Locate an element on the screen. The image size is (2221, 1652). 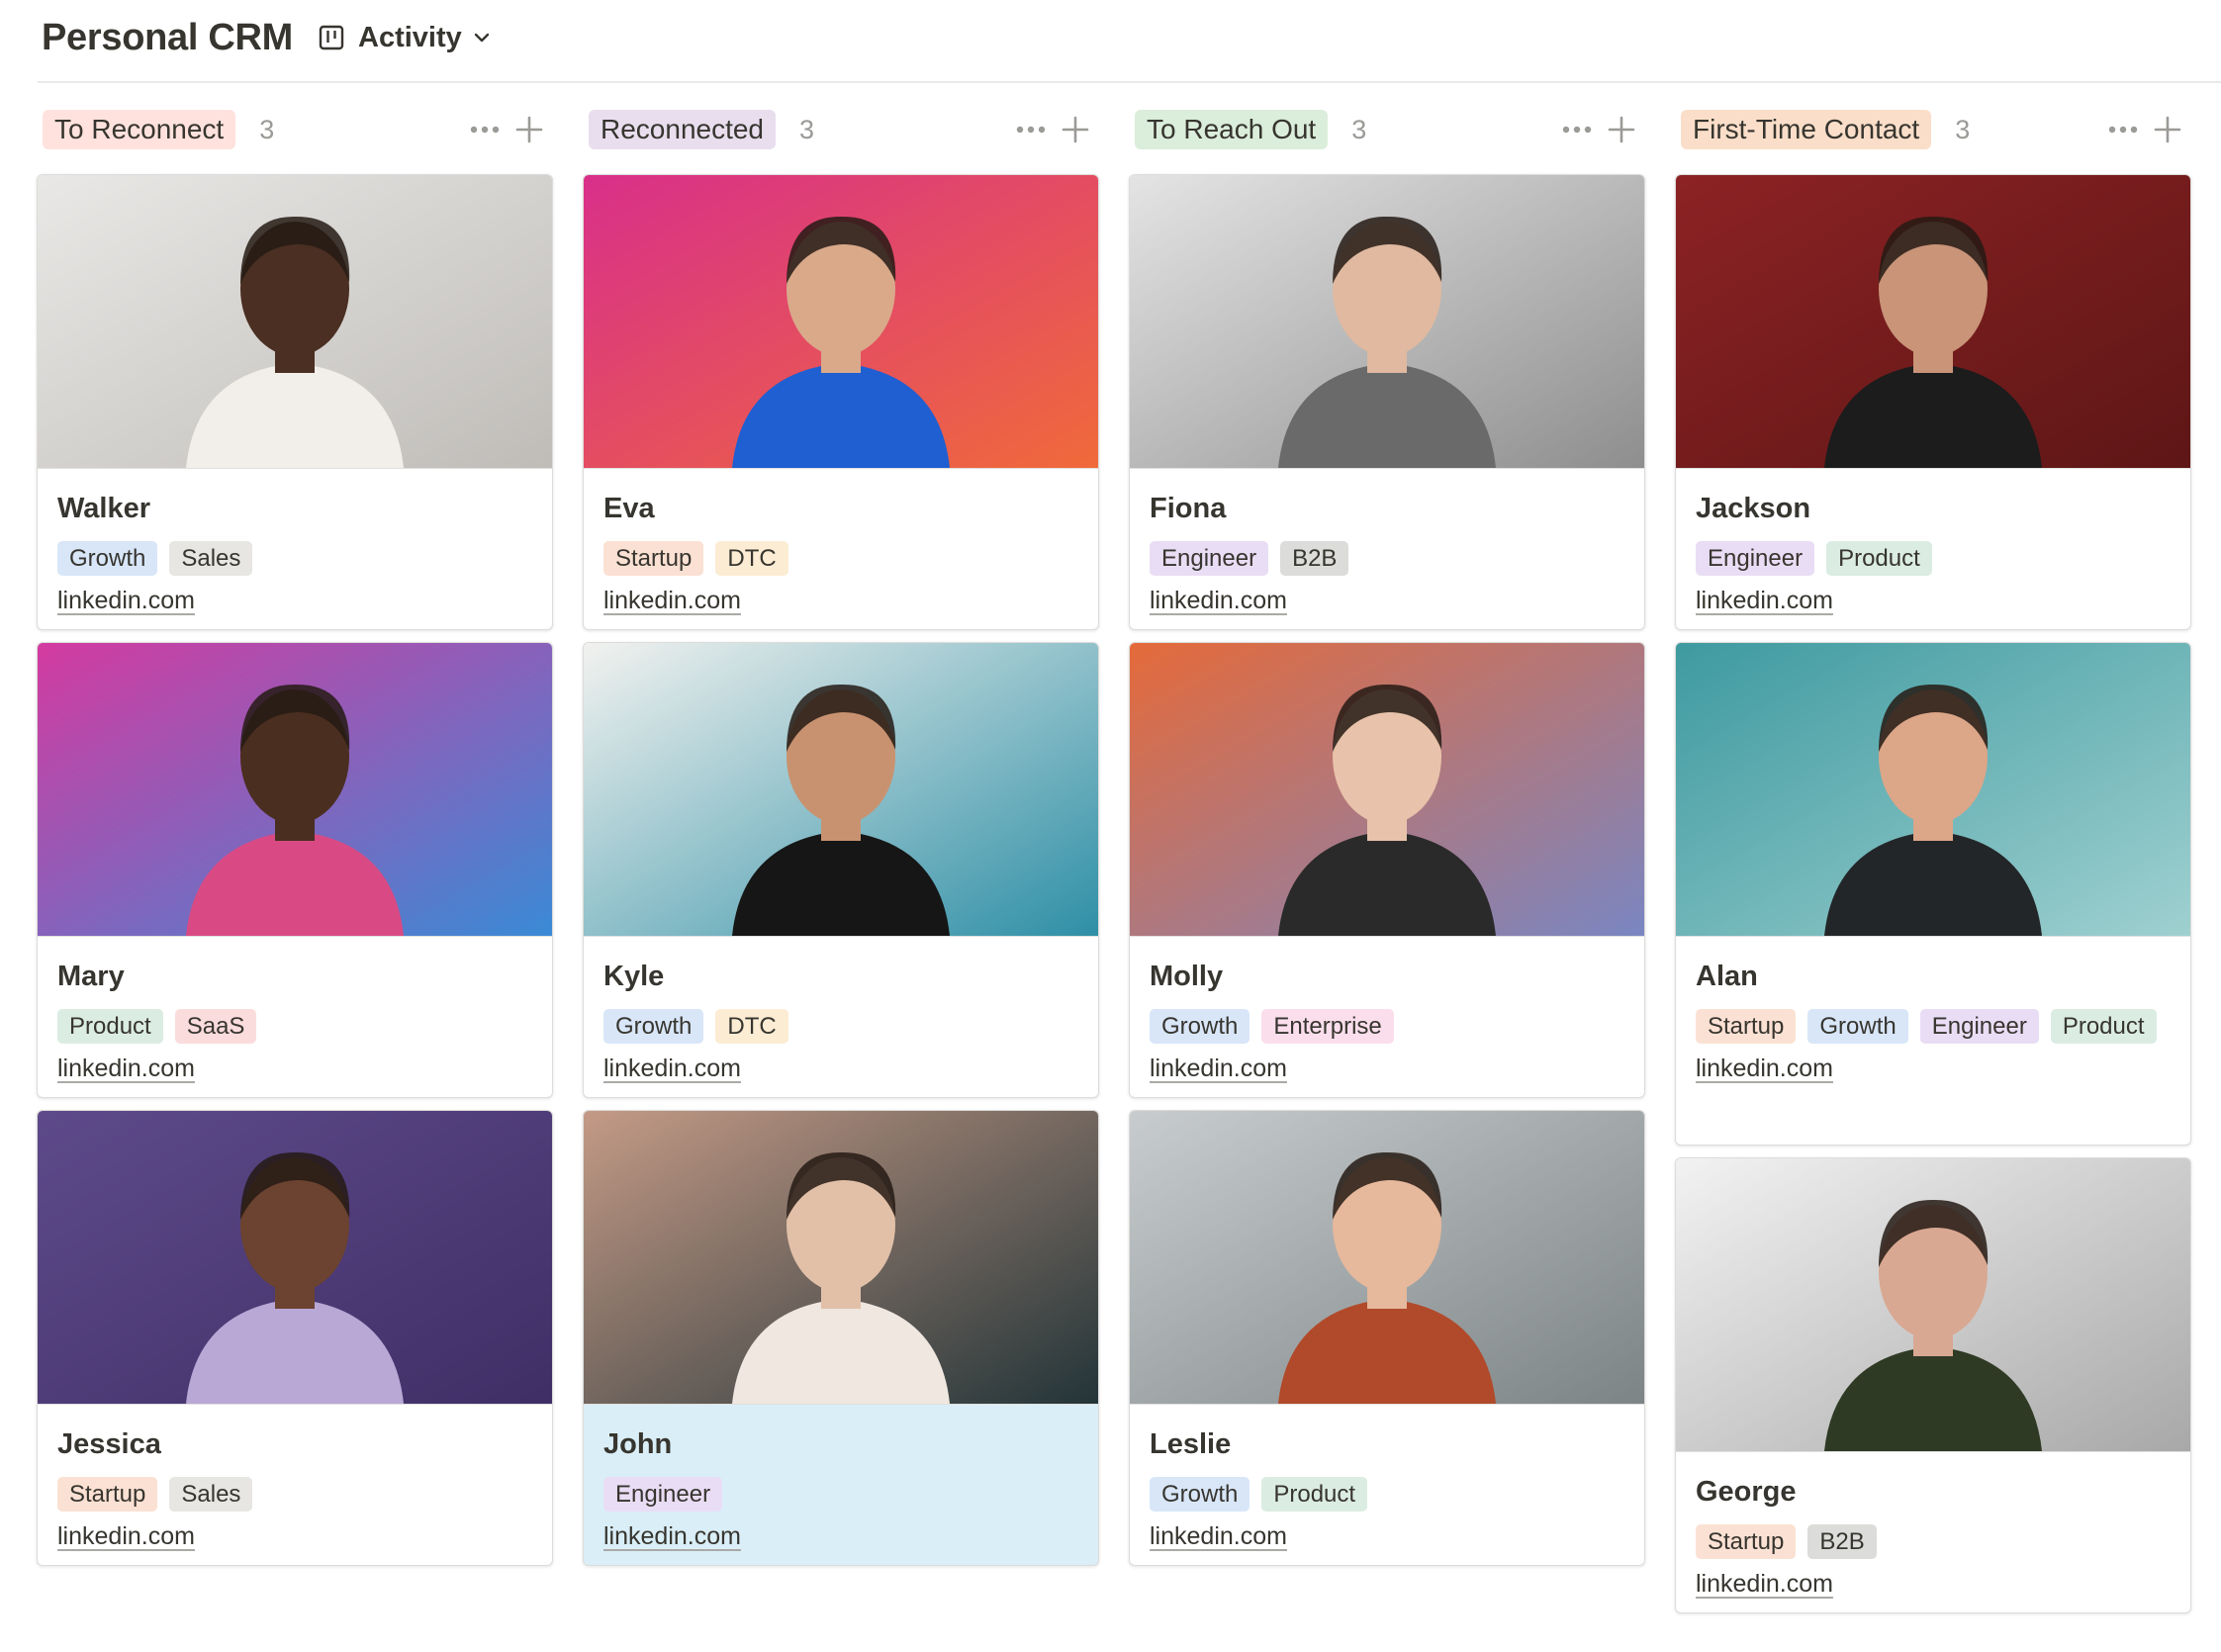
contact-card: Jessica Startup Sales linkedin.com is located at coordinates (295, 1338).